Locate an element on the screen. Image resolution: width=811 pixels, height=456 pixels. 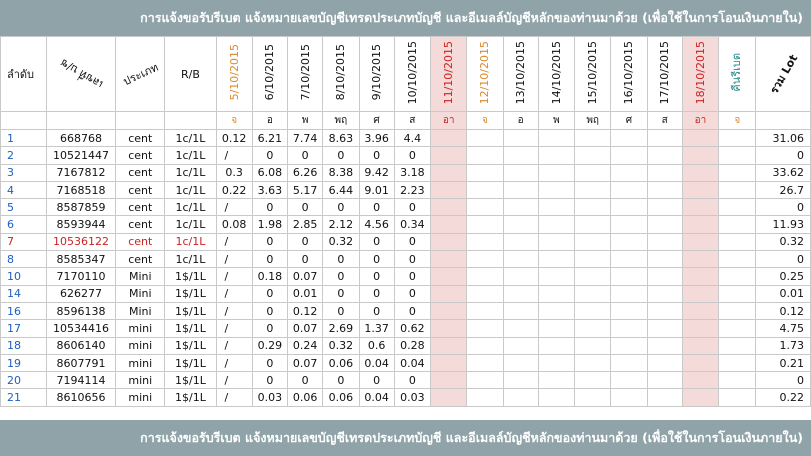
total-lot: 0 is located at coordinates (783, 207).